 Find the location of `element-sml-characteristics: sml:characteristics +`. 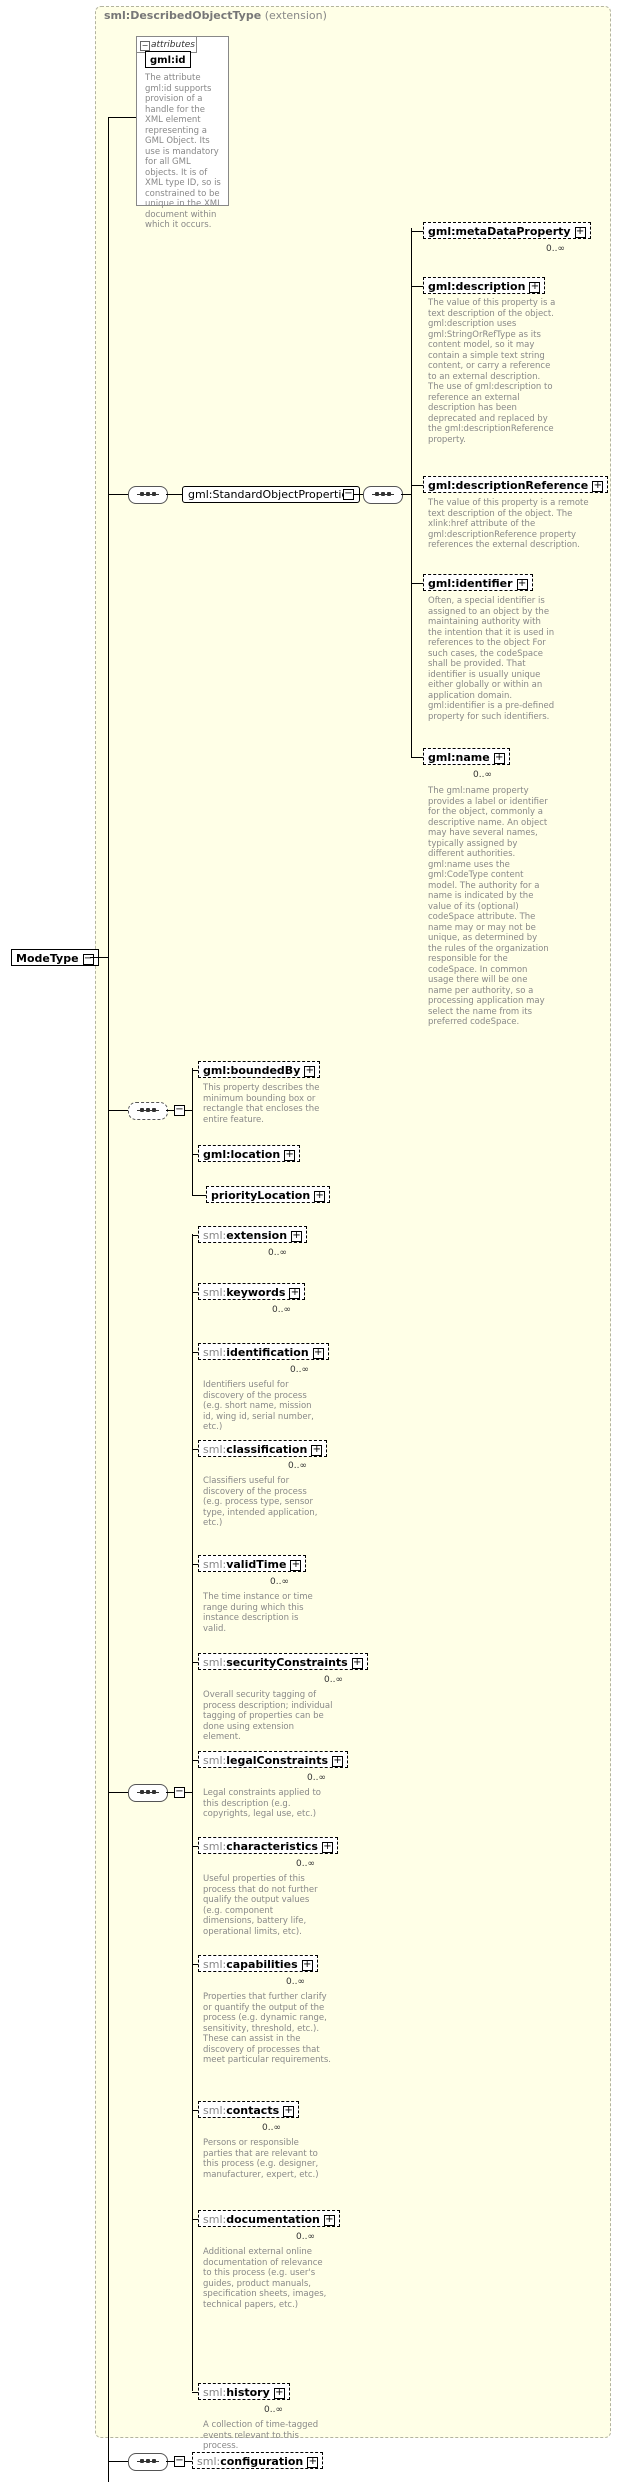

element-sml-characteristics: sml:characteristics + is located at coordinates (269, 1847).